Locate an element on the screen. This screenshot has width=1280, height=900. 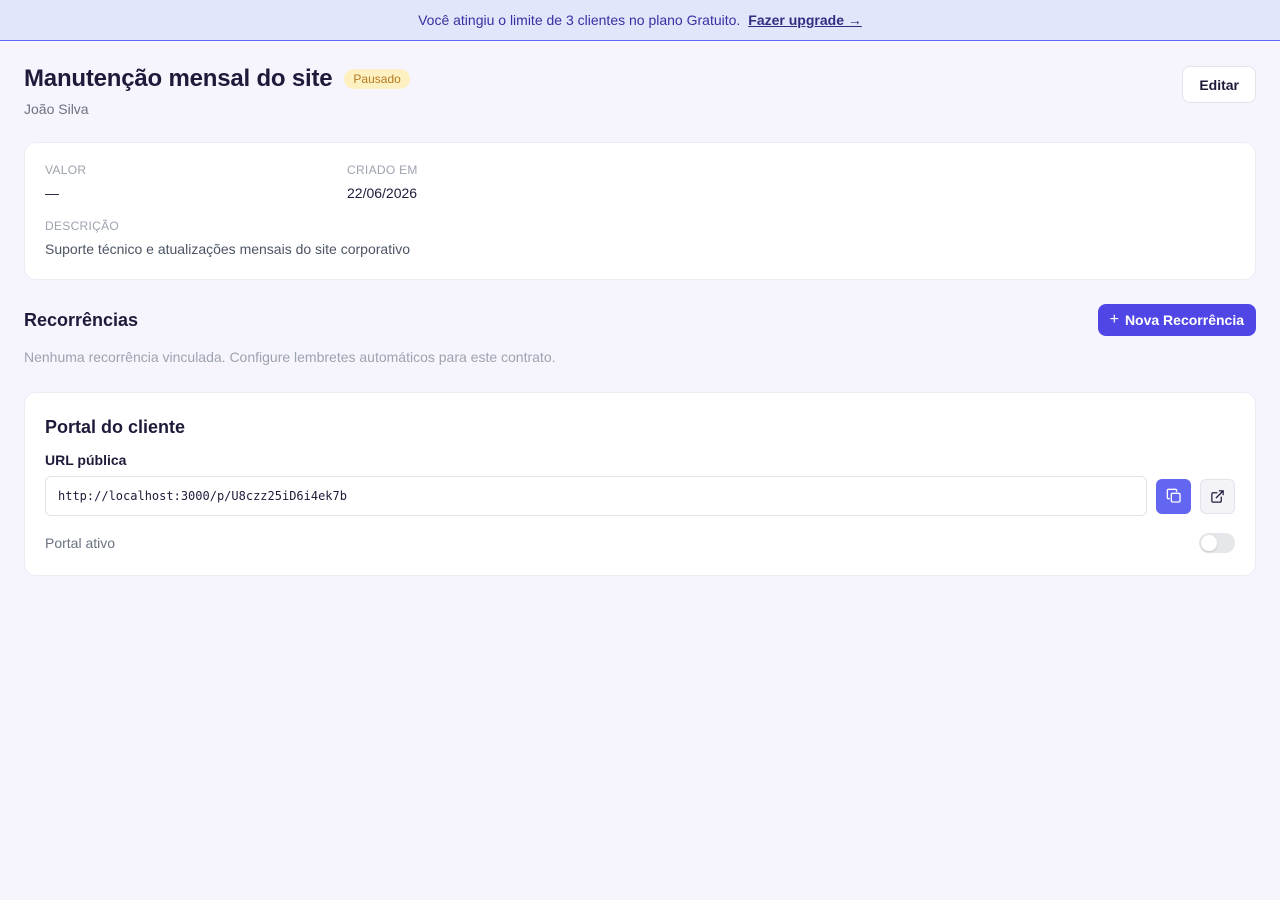
status-badge: Pausado is located at coordinates (377, 79).